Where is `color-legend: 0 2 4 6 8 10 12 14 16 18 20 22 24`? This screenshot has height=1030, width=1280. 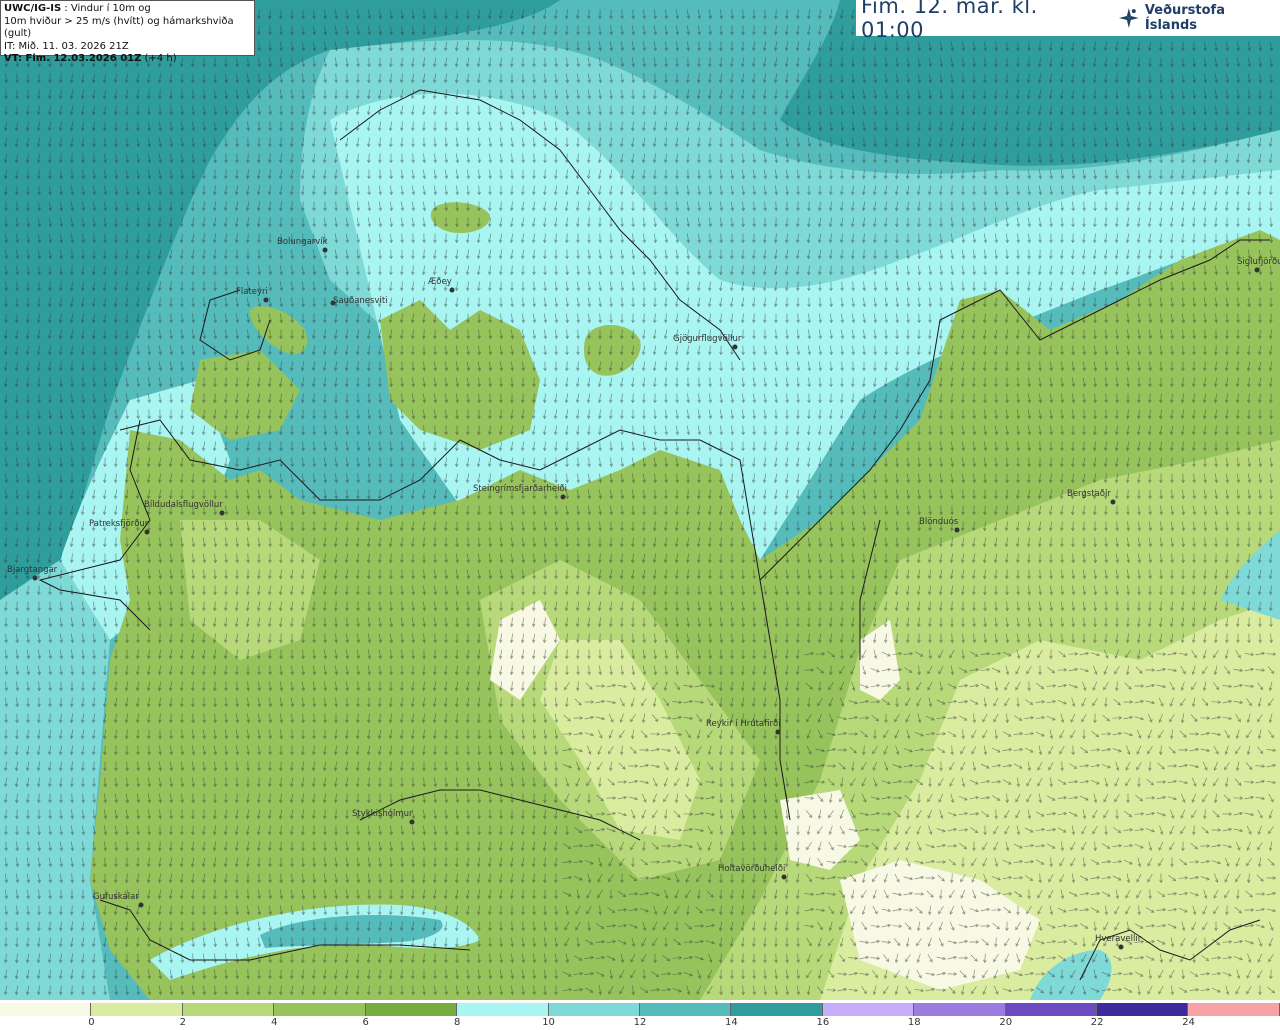 color-legend: 0 2 4 6 8 10 12 14 16 18 20 22 24 is located at coordinates (640, 1015).